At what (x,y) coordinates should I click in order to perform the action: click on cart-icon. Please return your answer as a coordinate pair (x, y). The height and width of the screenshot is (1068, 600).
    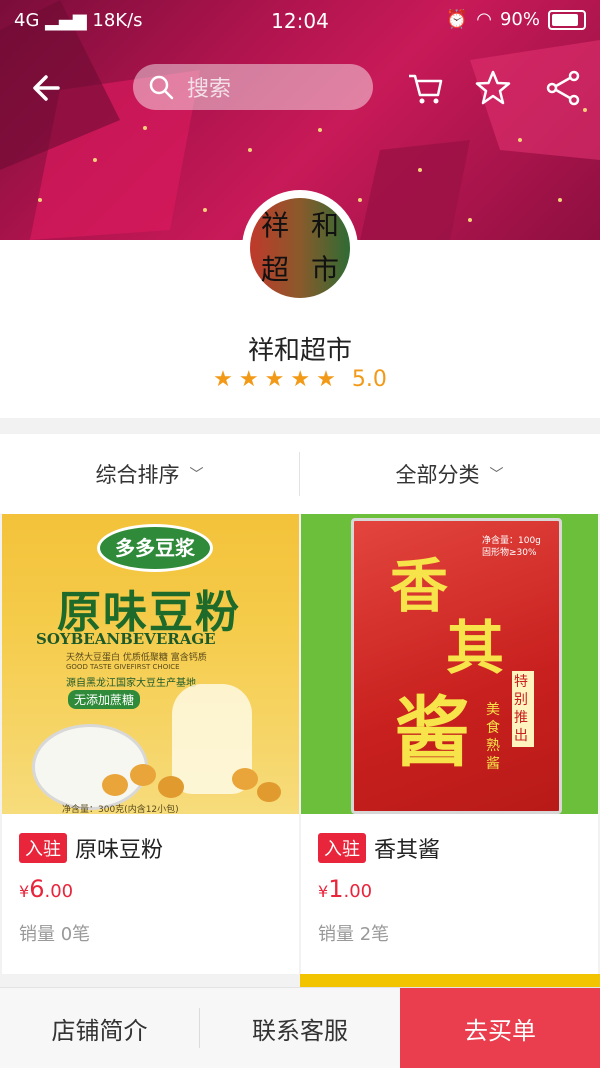
    Looking at the image, I should click on (425, 88).